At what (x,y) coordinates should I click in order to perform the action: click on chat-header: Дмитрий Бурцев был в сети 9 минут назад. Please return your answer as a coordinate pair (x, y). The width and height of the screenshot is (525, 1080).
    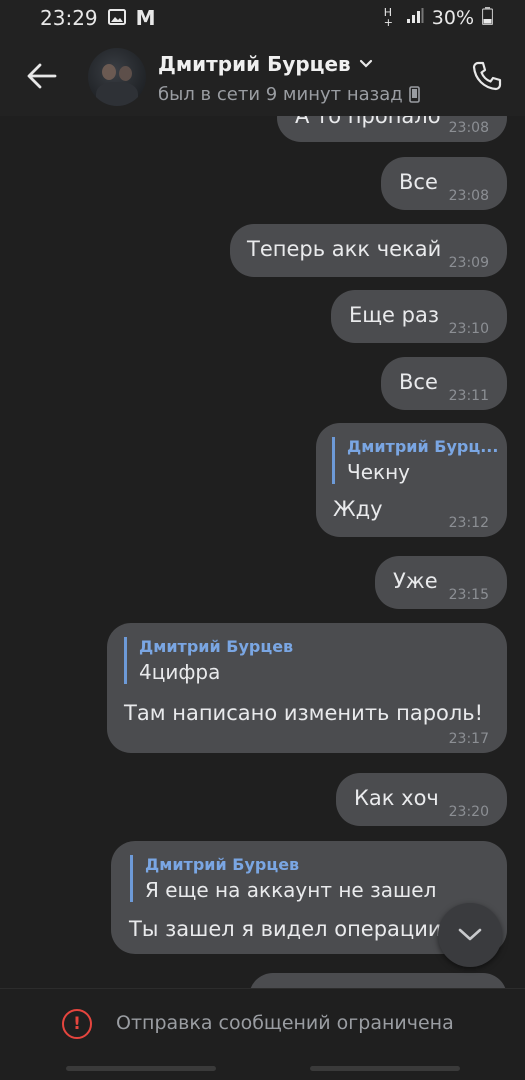
    Looking at the image, I should click on (262, 76).